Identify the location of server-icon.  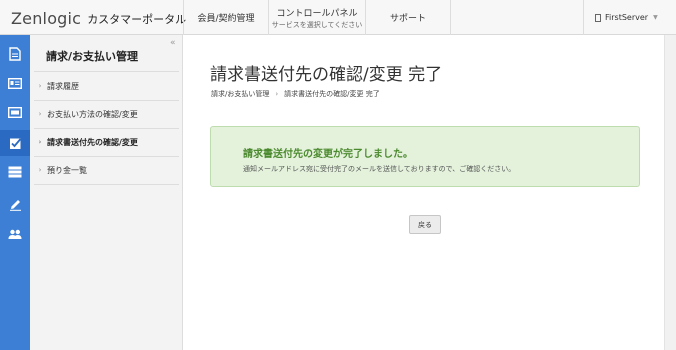
(15, 172).